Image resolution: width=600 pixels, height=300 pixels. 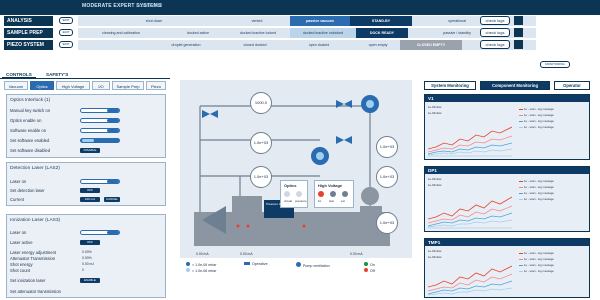 I want to click on manual-key-toggle, so click(x=100, y=110).